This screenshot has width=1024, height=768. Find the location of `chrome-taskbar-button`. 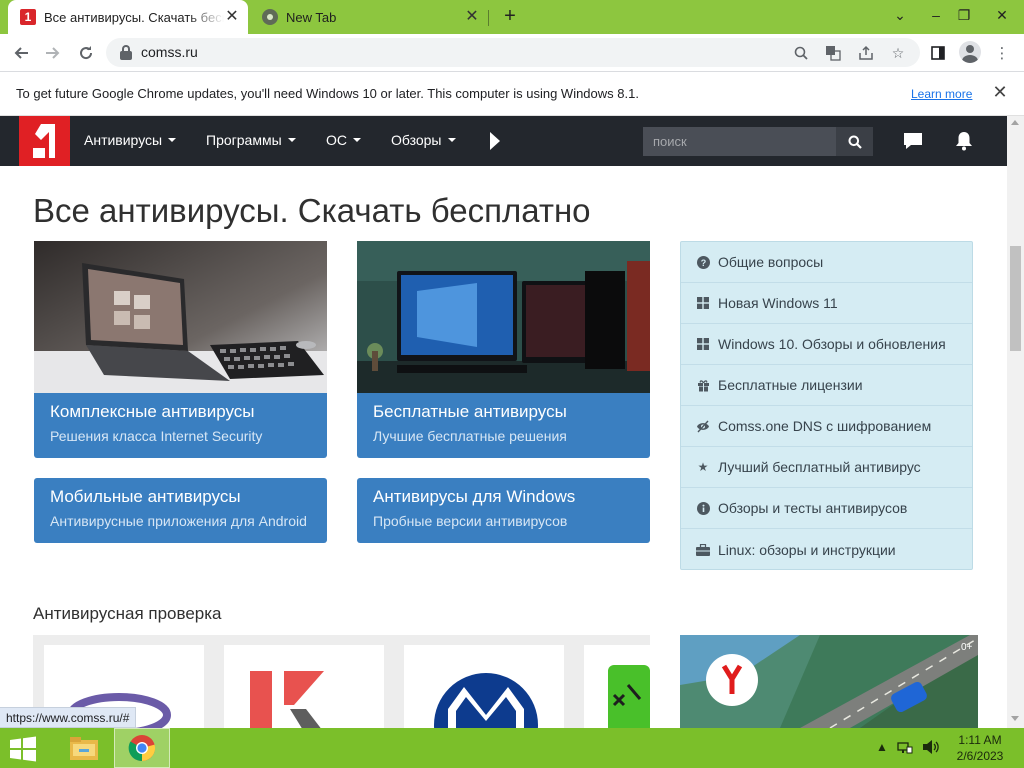

chrome-taskbar-button is located at coordinates (142, 748).